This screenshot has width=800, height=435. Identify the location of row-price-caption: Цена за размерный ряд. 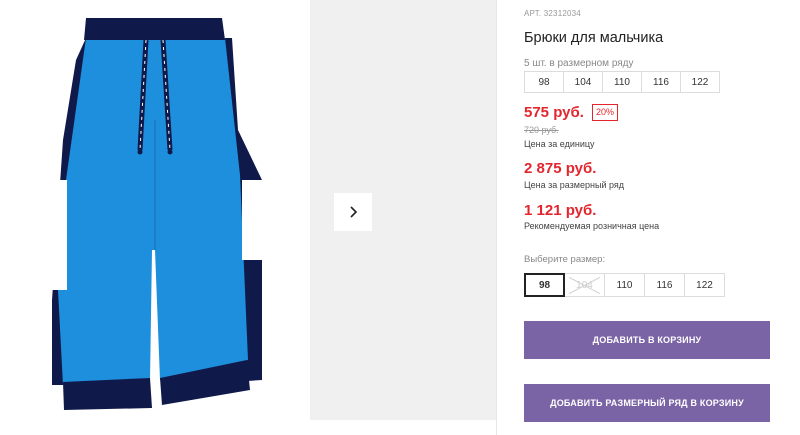
(574, 185).